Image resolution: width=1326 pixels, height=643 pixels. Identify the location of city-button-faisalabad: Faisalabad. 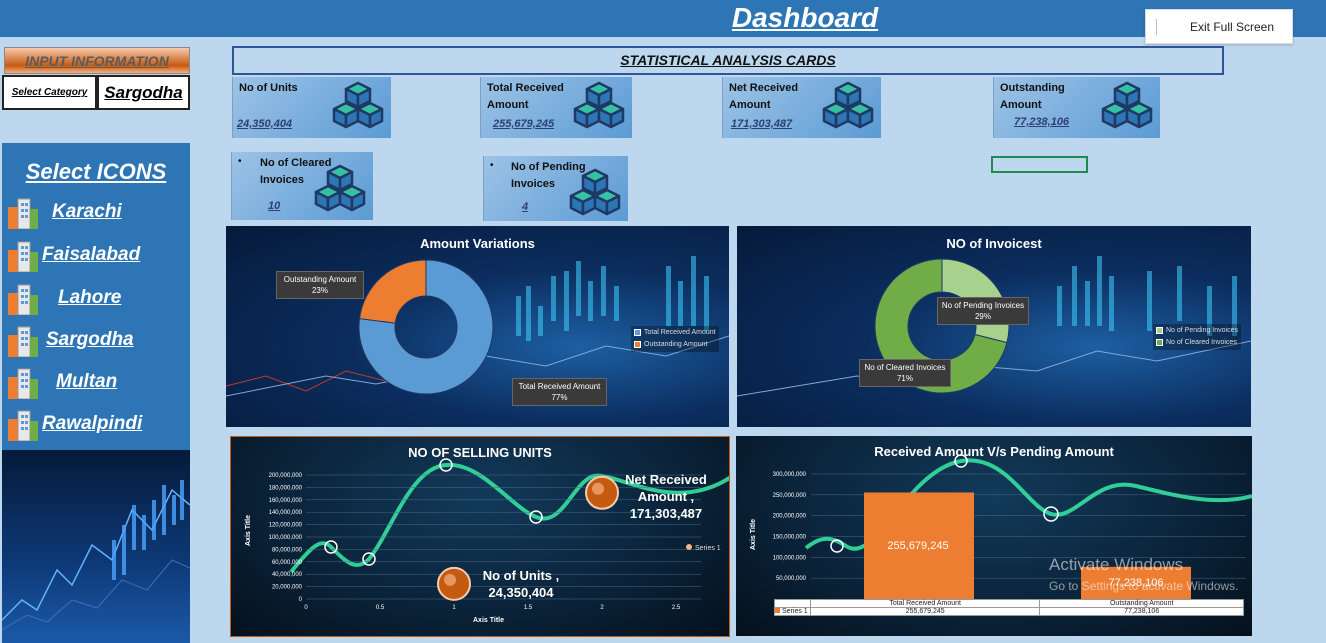
(73, 255).